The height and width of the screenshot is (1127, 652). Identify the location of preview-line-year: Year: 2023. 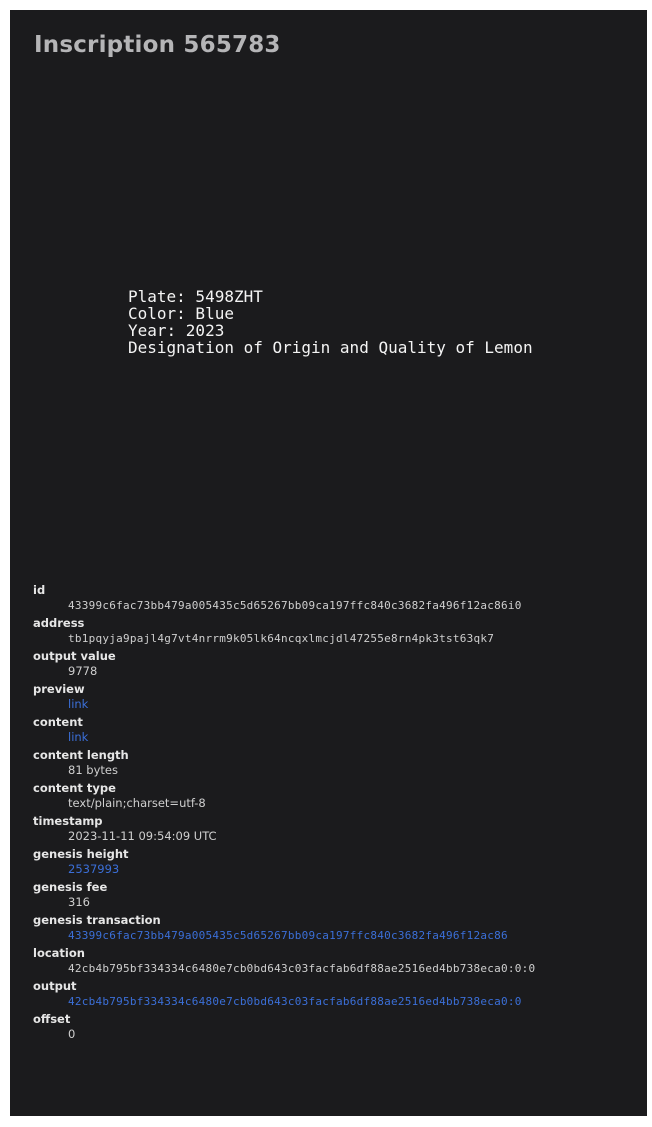
(176, 330).